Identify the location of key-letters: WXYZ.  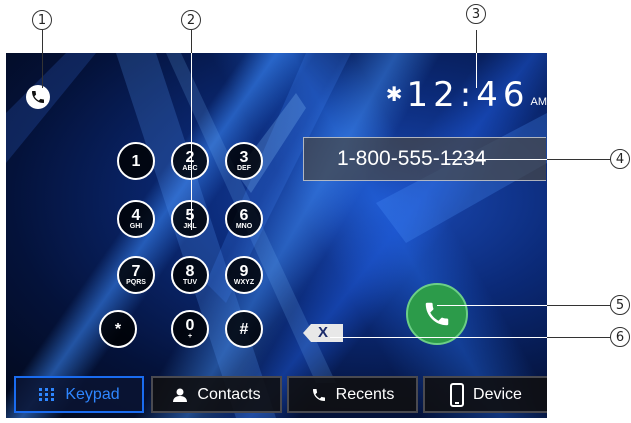
(244, 282).